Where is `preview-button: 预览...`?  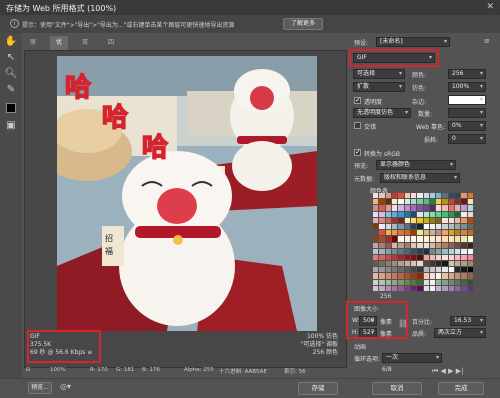
preview-button: 预览... is located at coordinates (40, 388).